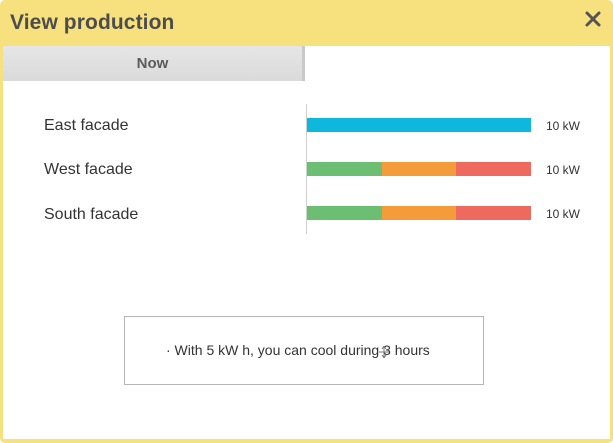 Image resolution: width=613 pixels, height=443 pixels. I want to click on production-bar-west-facade, so click(419, 169).